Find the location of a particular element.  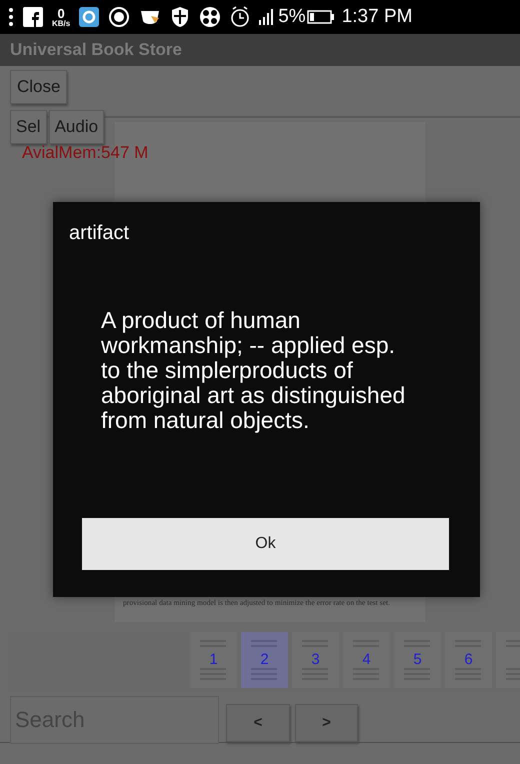

memory-label: AvialMem:547 M is located at coordinates (85, 153).